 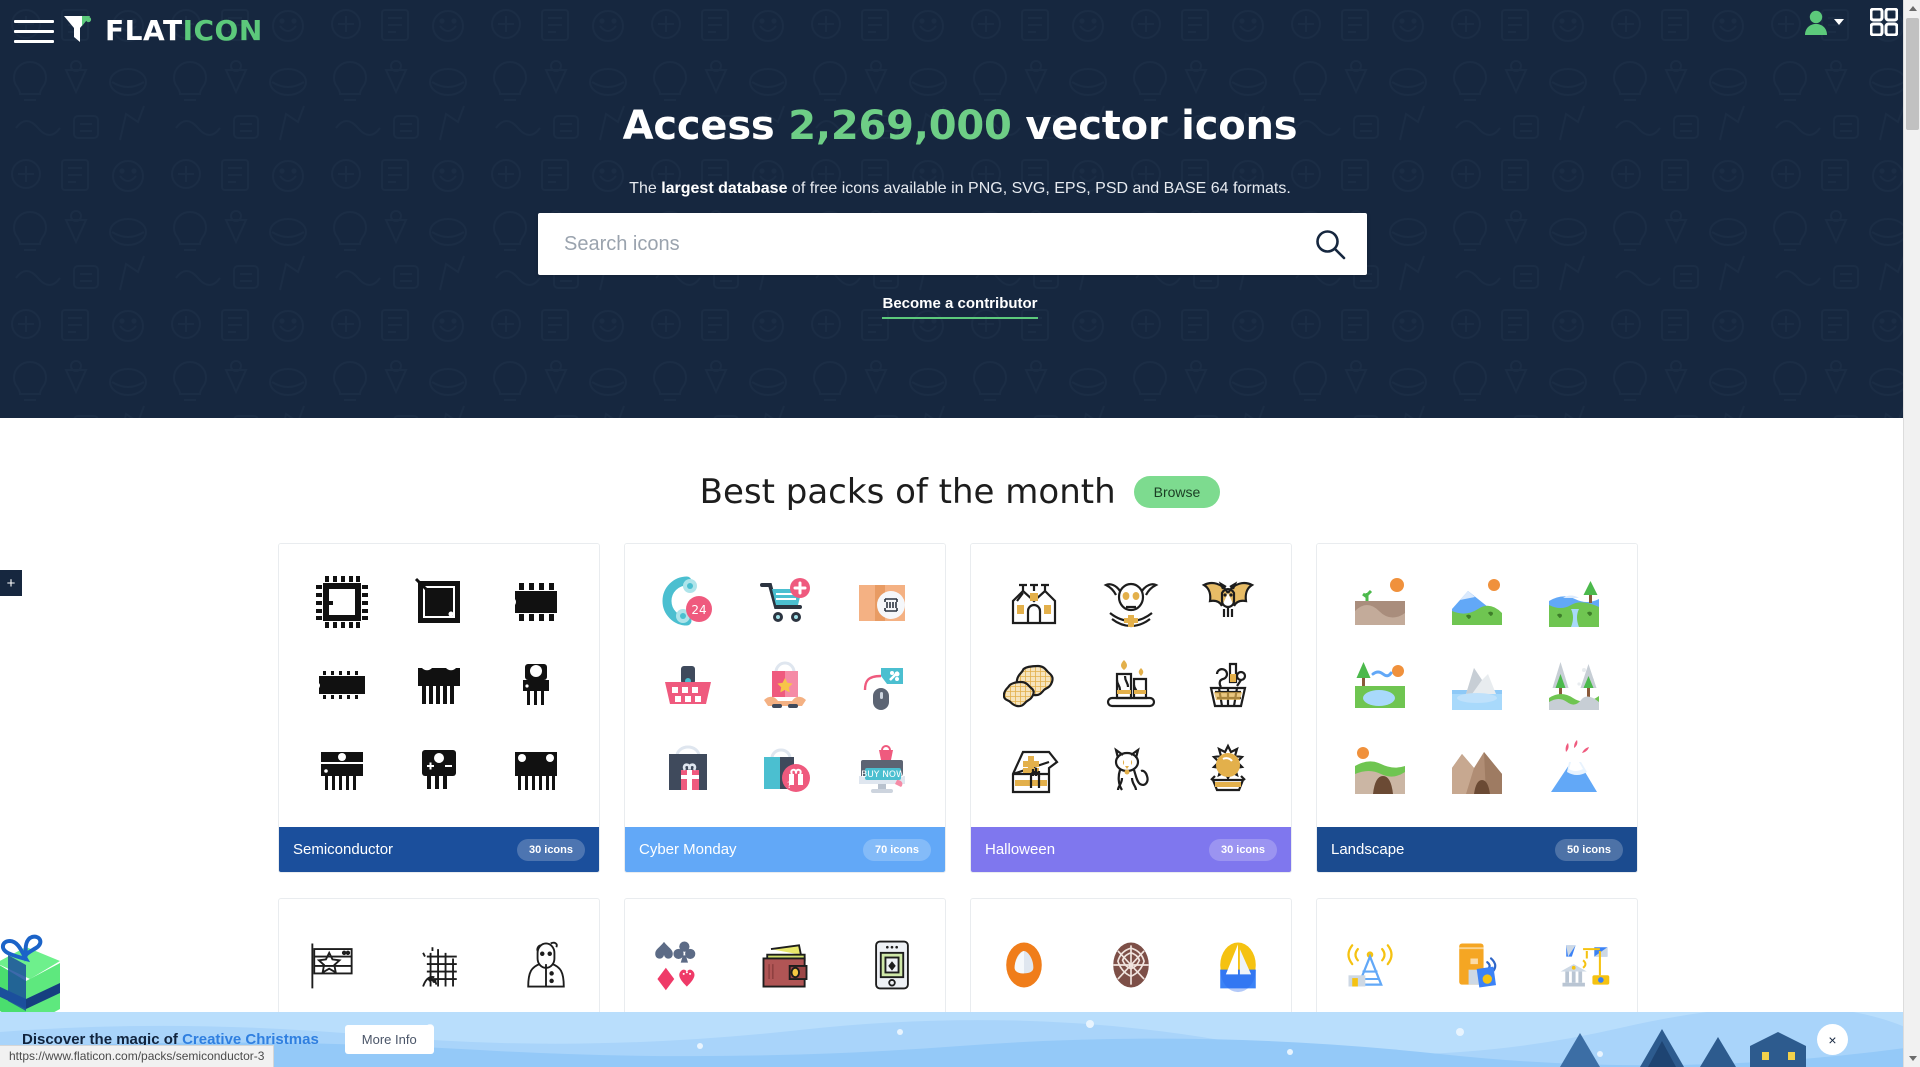 I want to click on top-bar: FLATICON, so click(x=960, y=31).